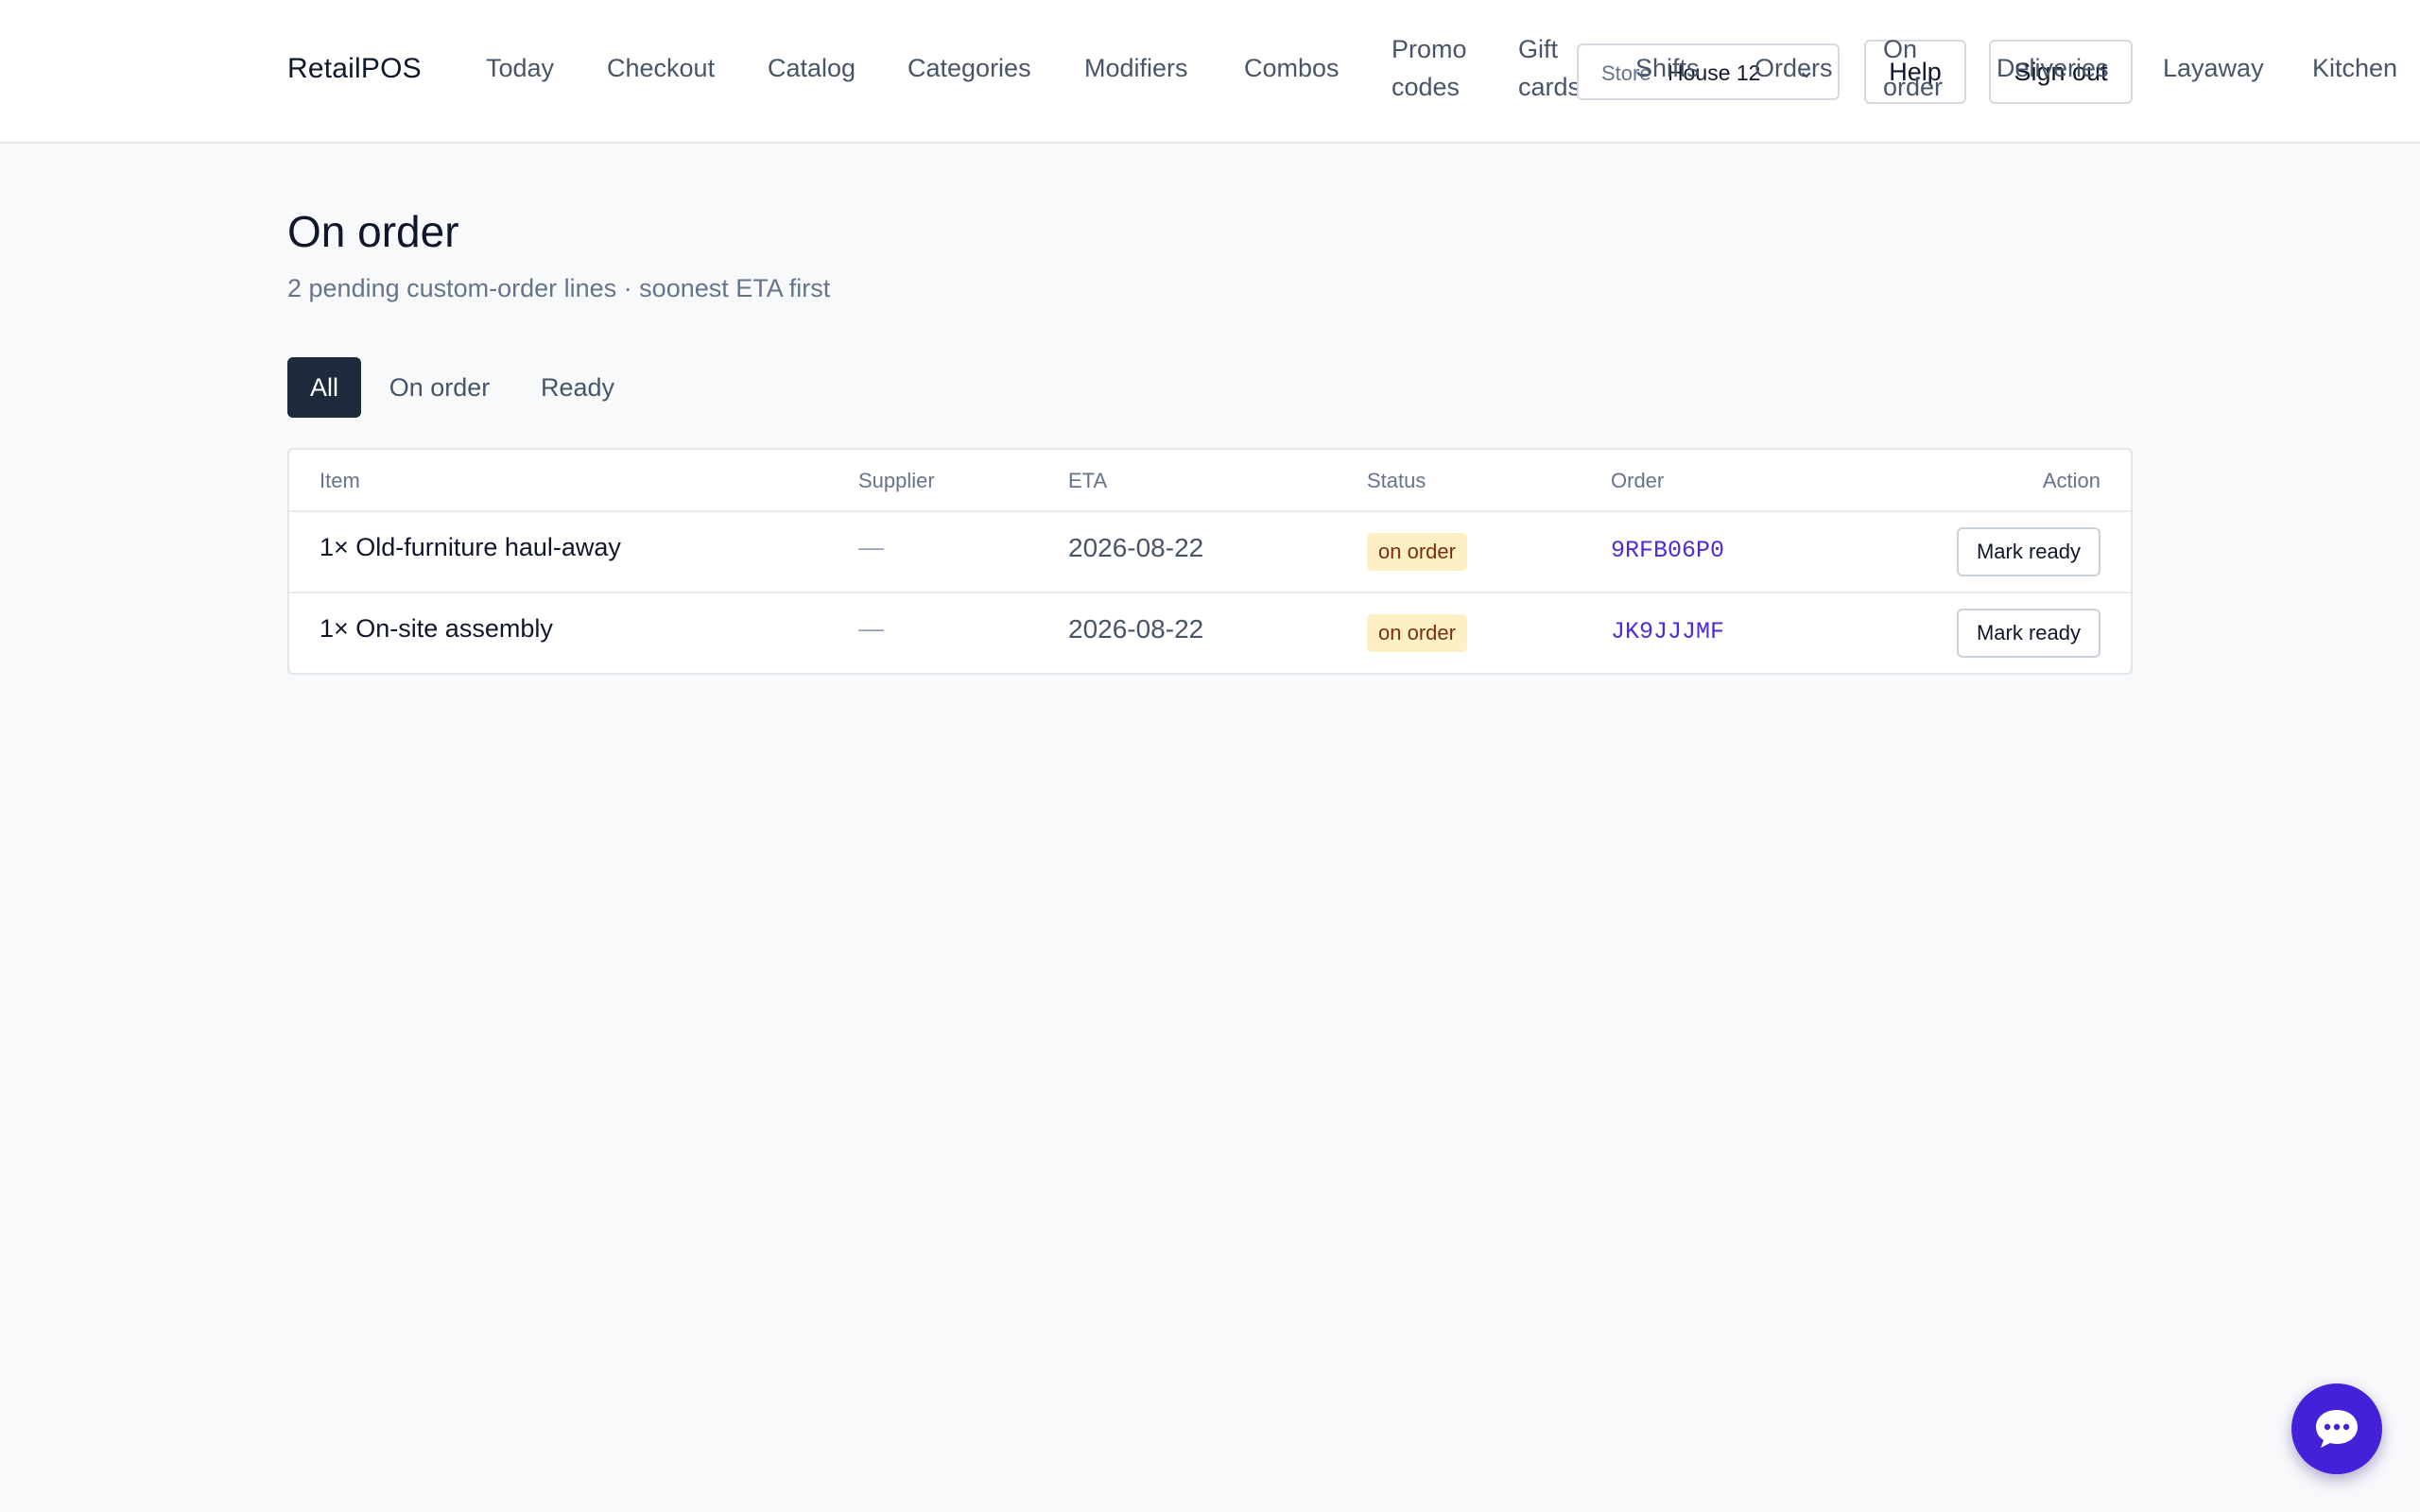 Image resolution: width=2420 pixels, height=1512 pixels. I want to click on chat-button, so click(2336, 1428).